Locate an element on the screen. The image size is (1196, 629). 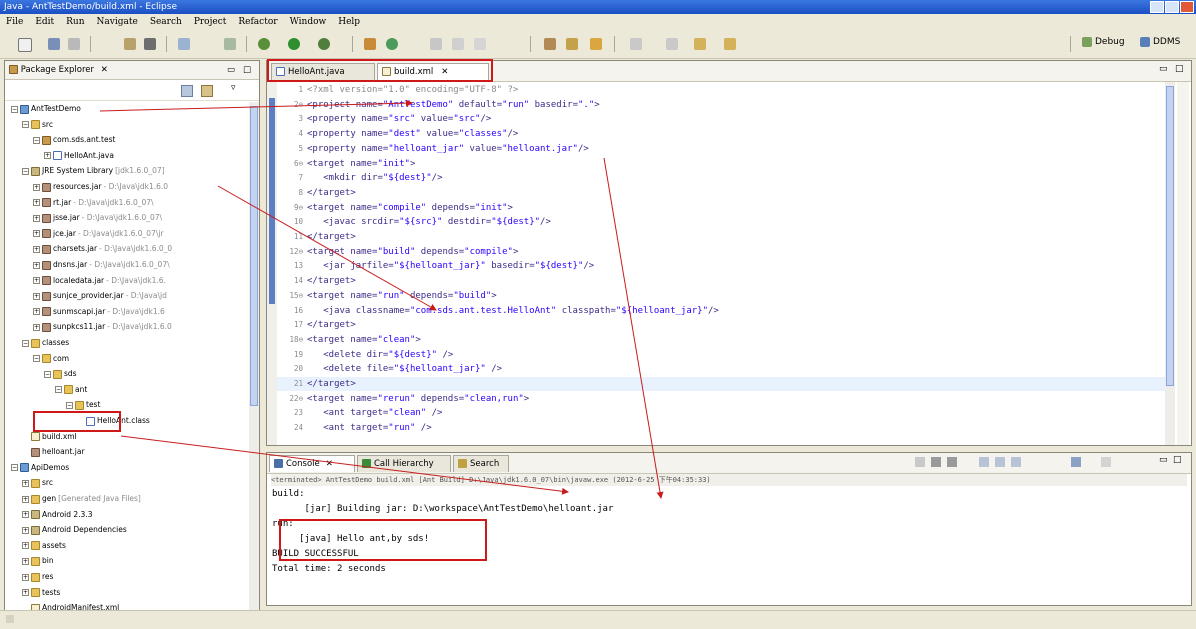
terminate-icon is located at coordinates (920, 462).